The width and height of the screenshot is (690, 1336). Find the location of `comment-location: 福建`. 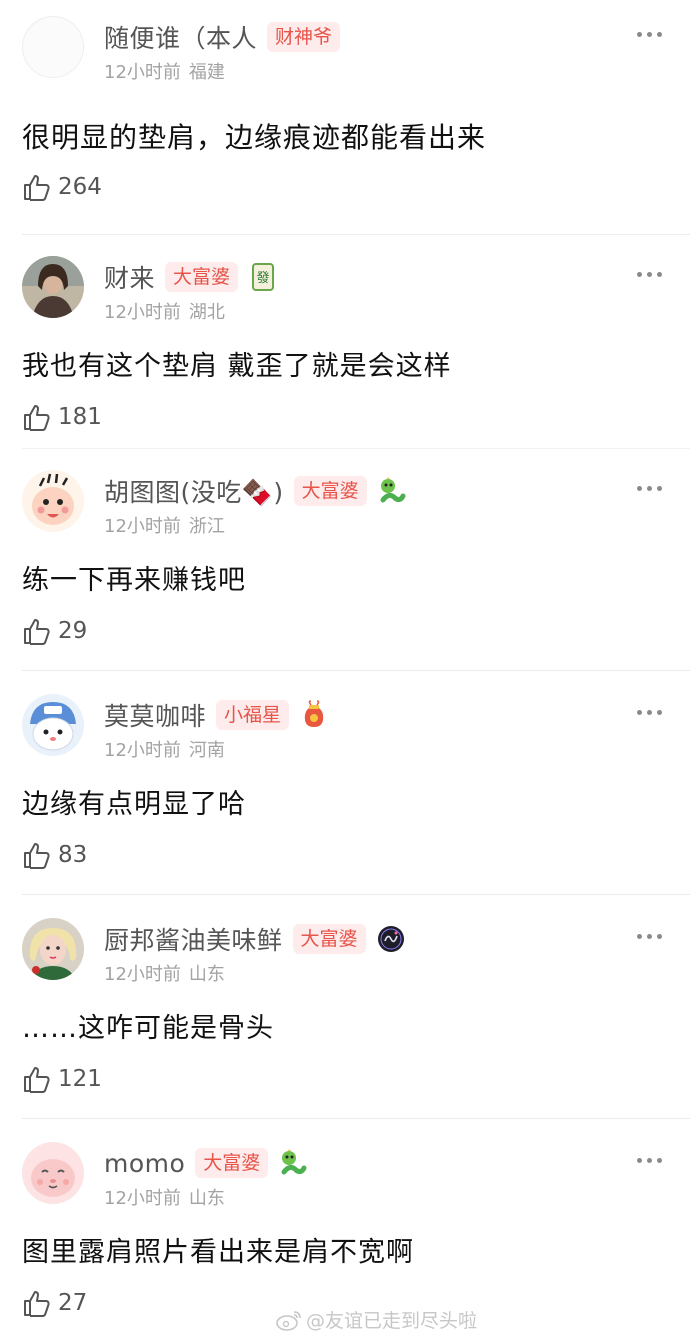

comment-location: 福建 is located at coordinates (206, 72).